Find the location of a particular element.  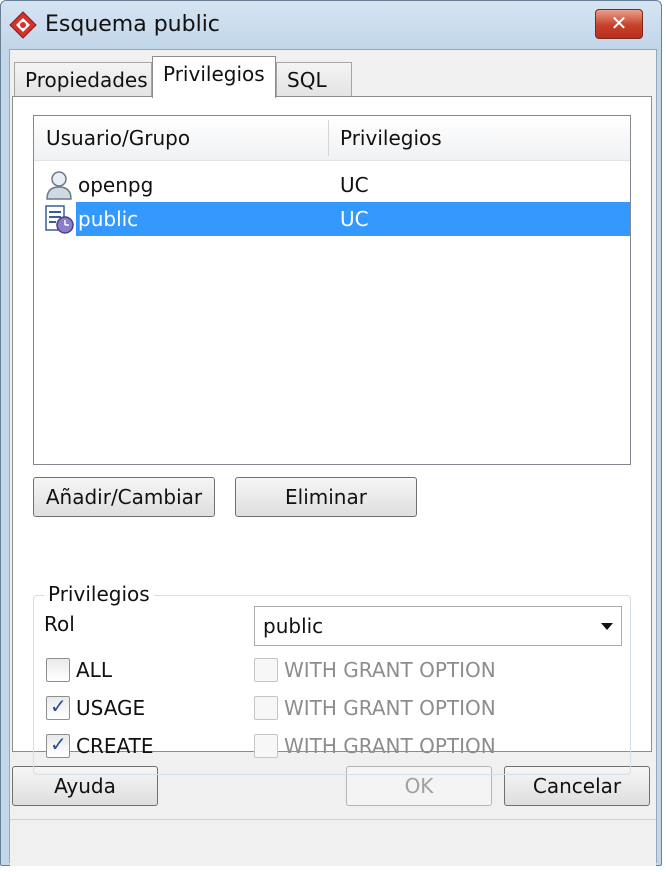

user-icon is located at coordinates (59, 185).